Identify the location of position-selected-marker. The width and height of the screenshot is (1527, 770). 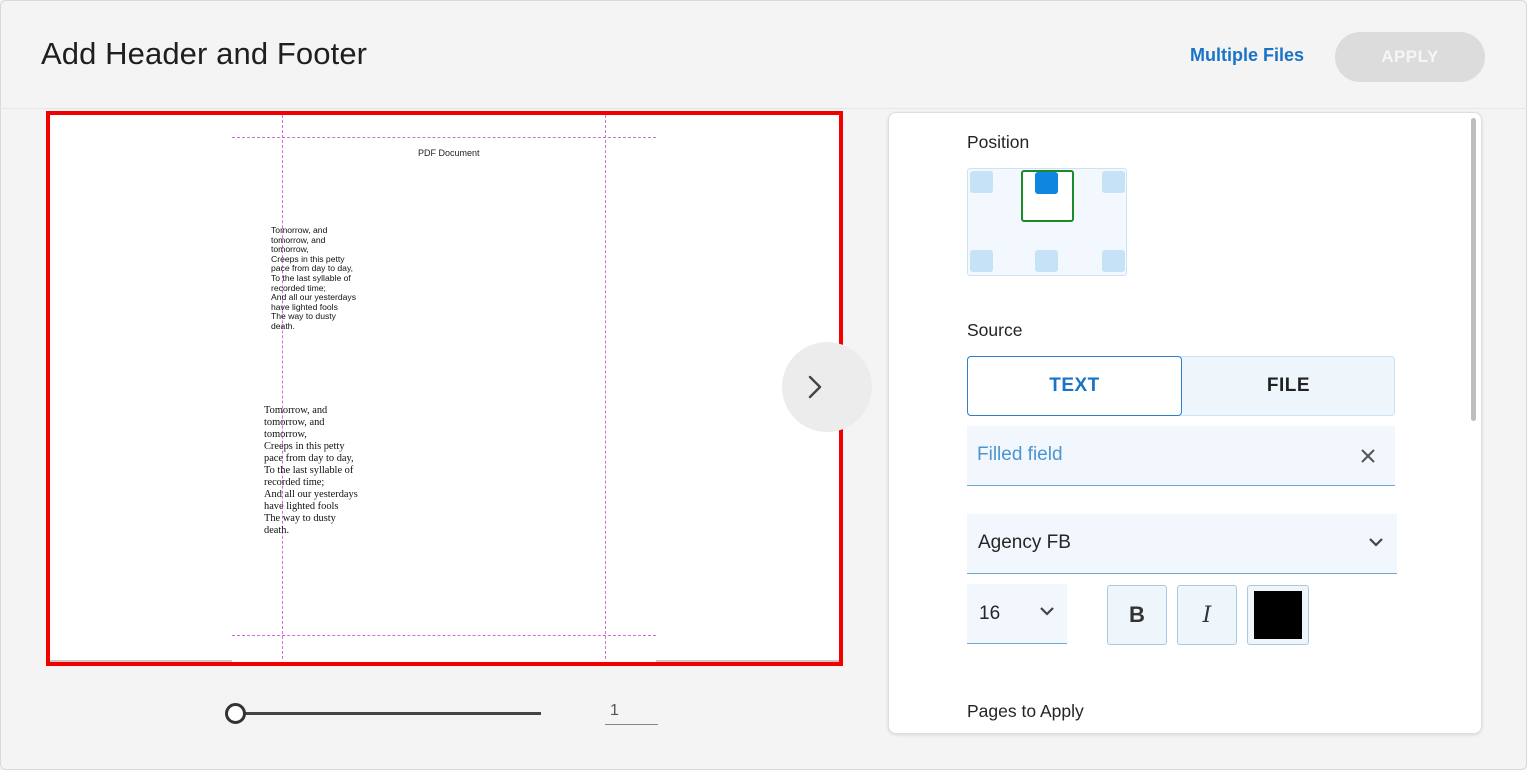
(1046, 183).